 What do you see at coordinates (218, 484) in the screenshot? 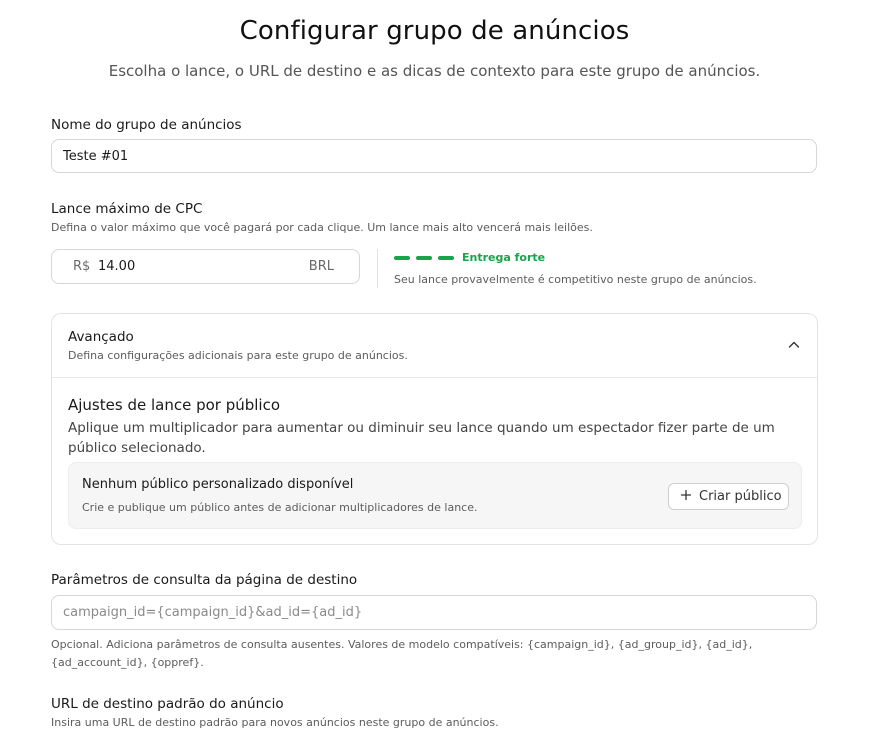
I see `audience-empty-title: Nenhum público personalizado disponível` at bounding box center [218, 484].